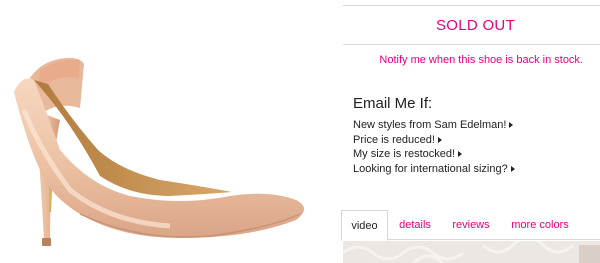 This screenshot has width=600, height=263. What do you see at coordinates (394, 139) in the screenshot?
I see `email-alert-label: Price is reduced!` at bounding box center [394, 139].